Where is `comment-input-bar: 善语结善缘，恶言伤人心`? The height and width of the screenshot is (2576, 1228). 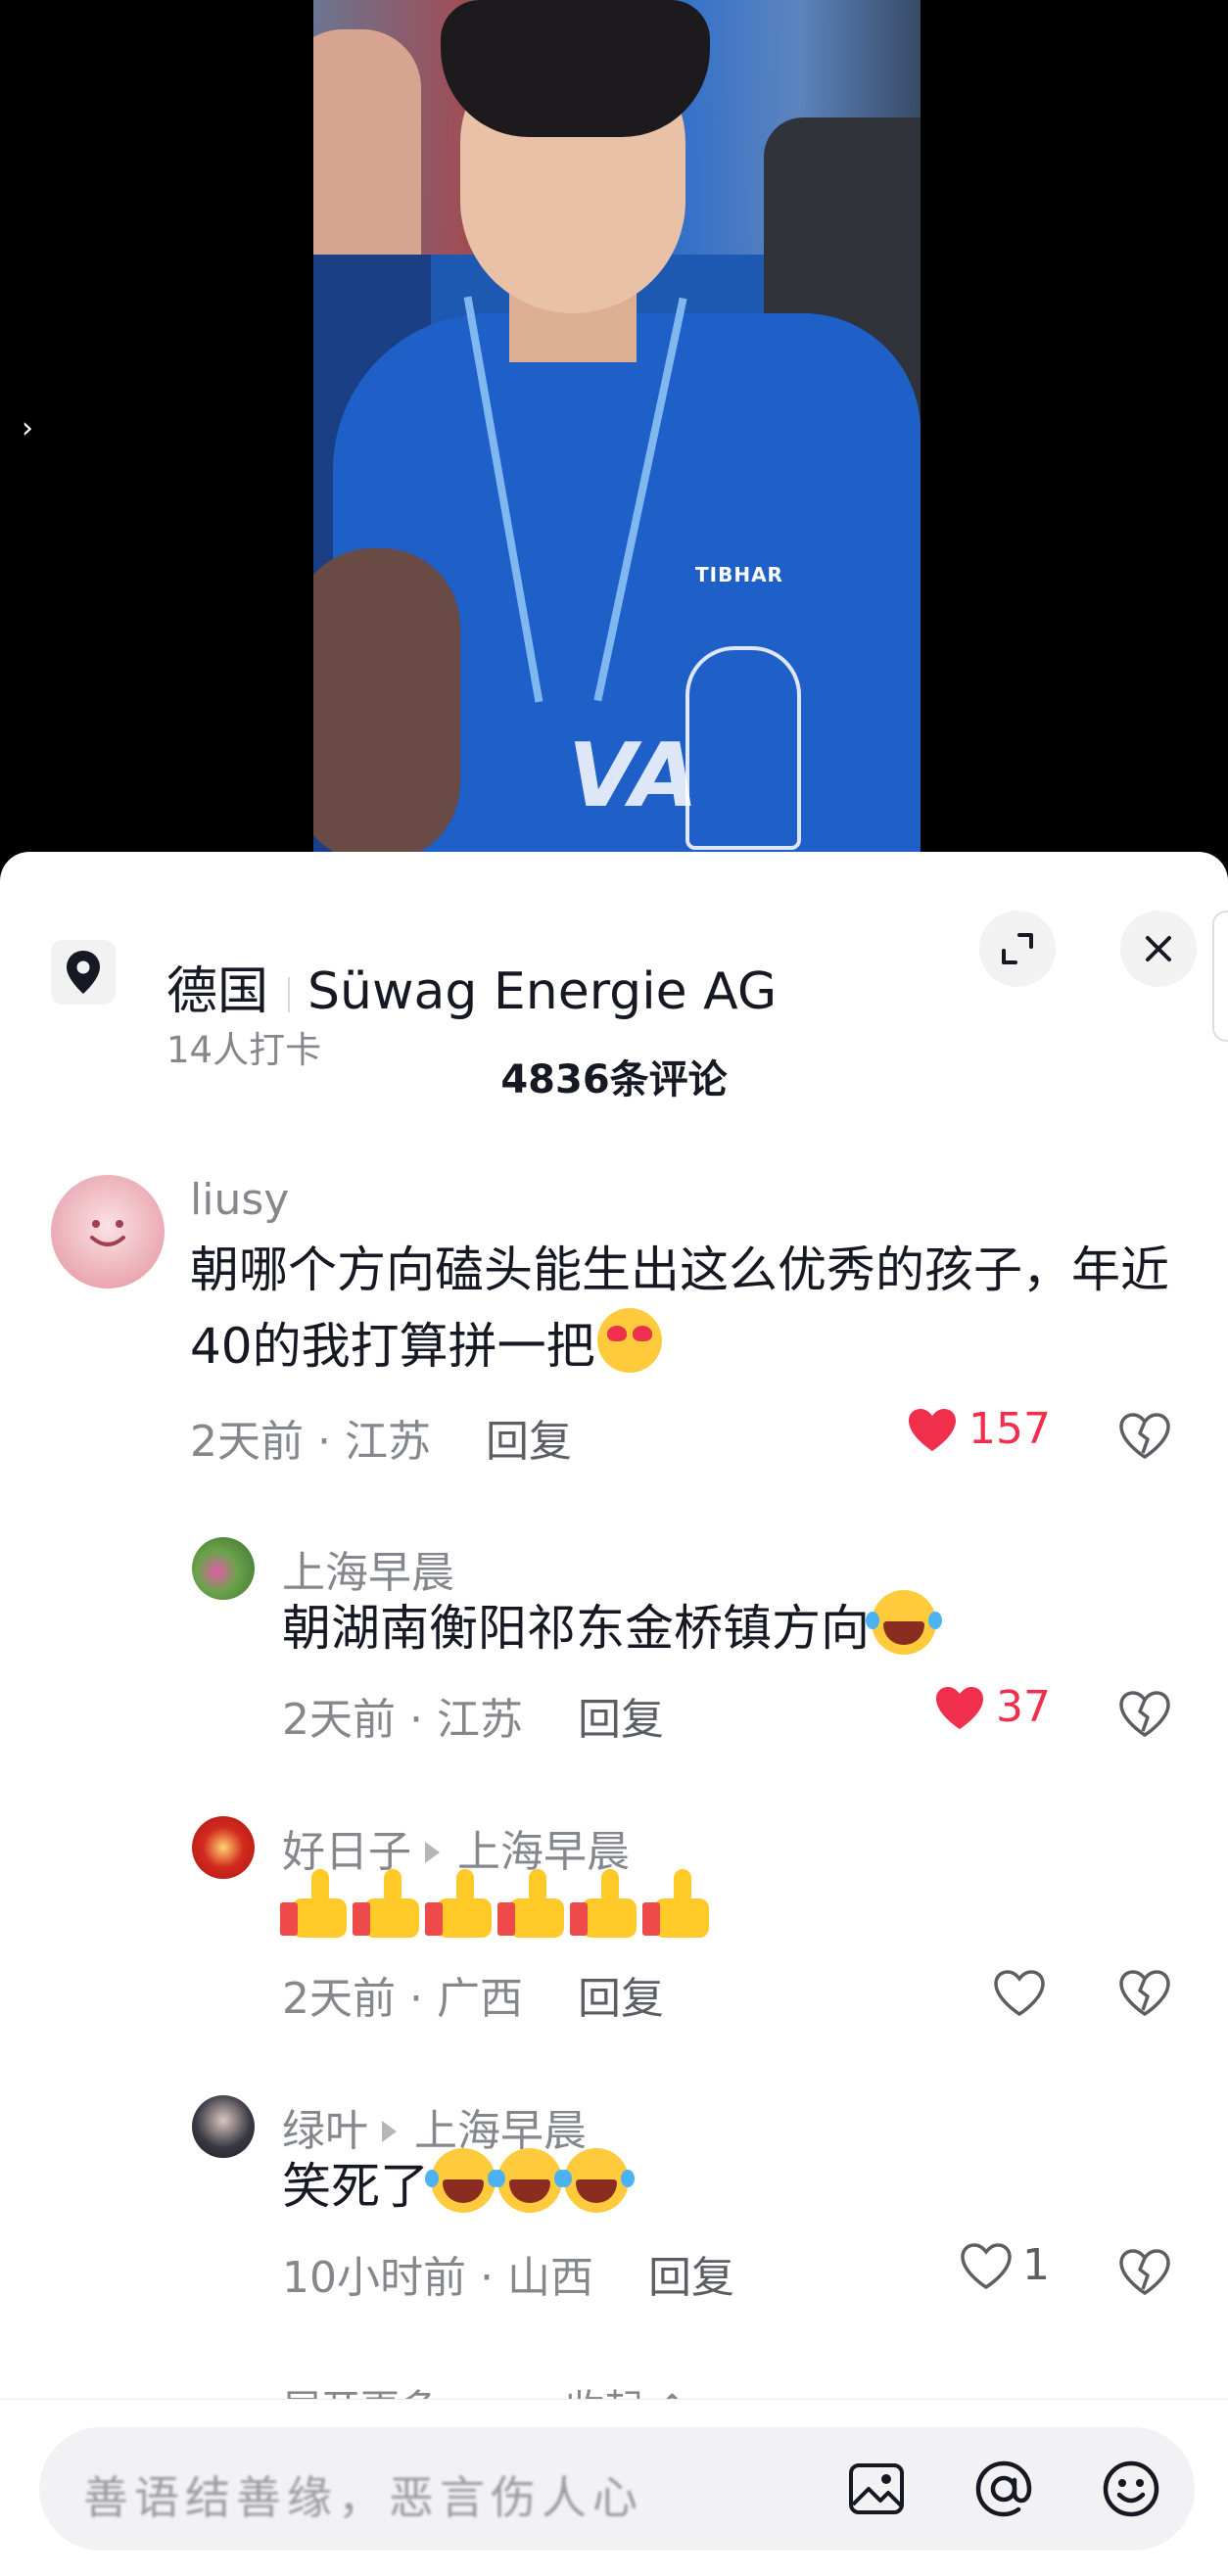 comment-input-bar: 善语结善缘，恶言伤人心 is located at coordinates (614, 2487).